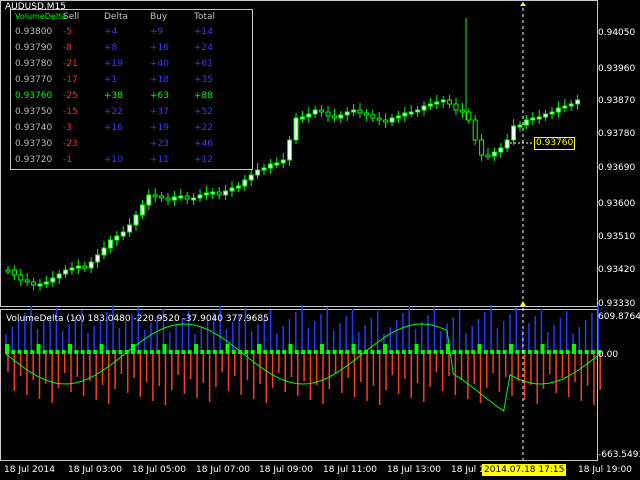 The height and width of the screenshot is (480, 640). I want to click on table-row: 0.93720 -1 +10 +11 +12, so click(130, 160).